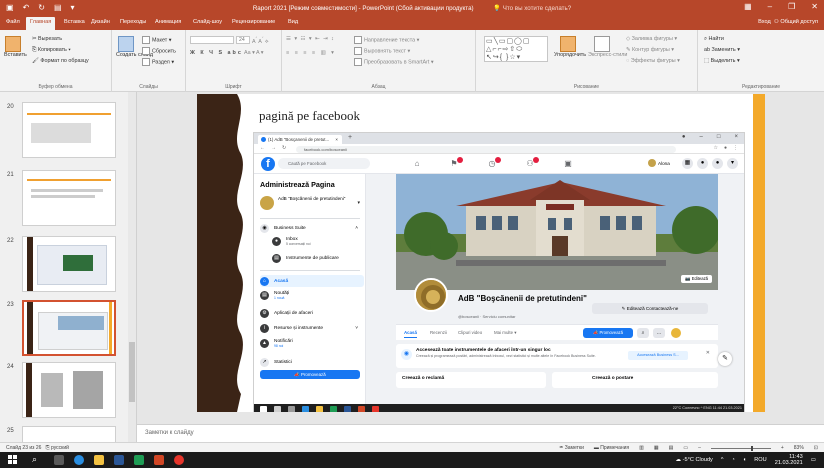 This screenshot has height=468, width=824. Describe the element at coordinates (253, 22) in the screenshot. I see `tab-review: Рецензирование` at that location.